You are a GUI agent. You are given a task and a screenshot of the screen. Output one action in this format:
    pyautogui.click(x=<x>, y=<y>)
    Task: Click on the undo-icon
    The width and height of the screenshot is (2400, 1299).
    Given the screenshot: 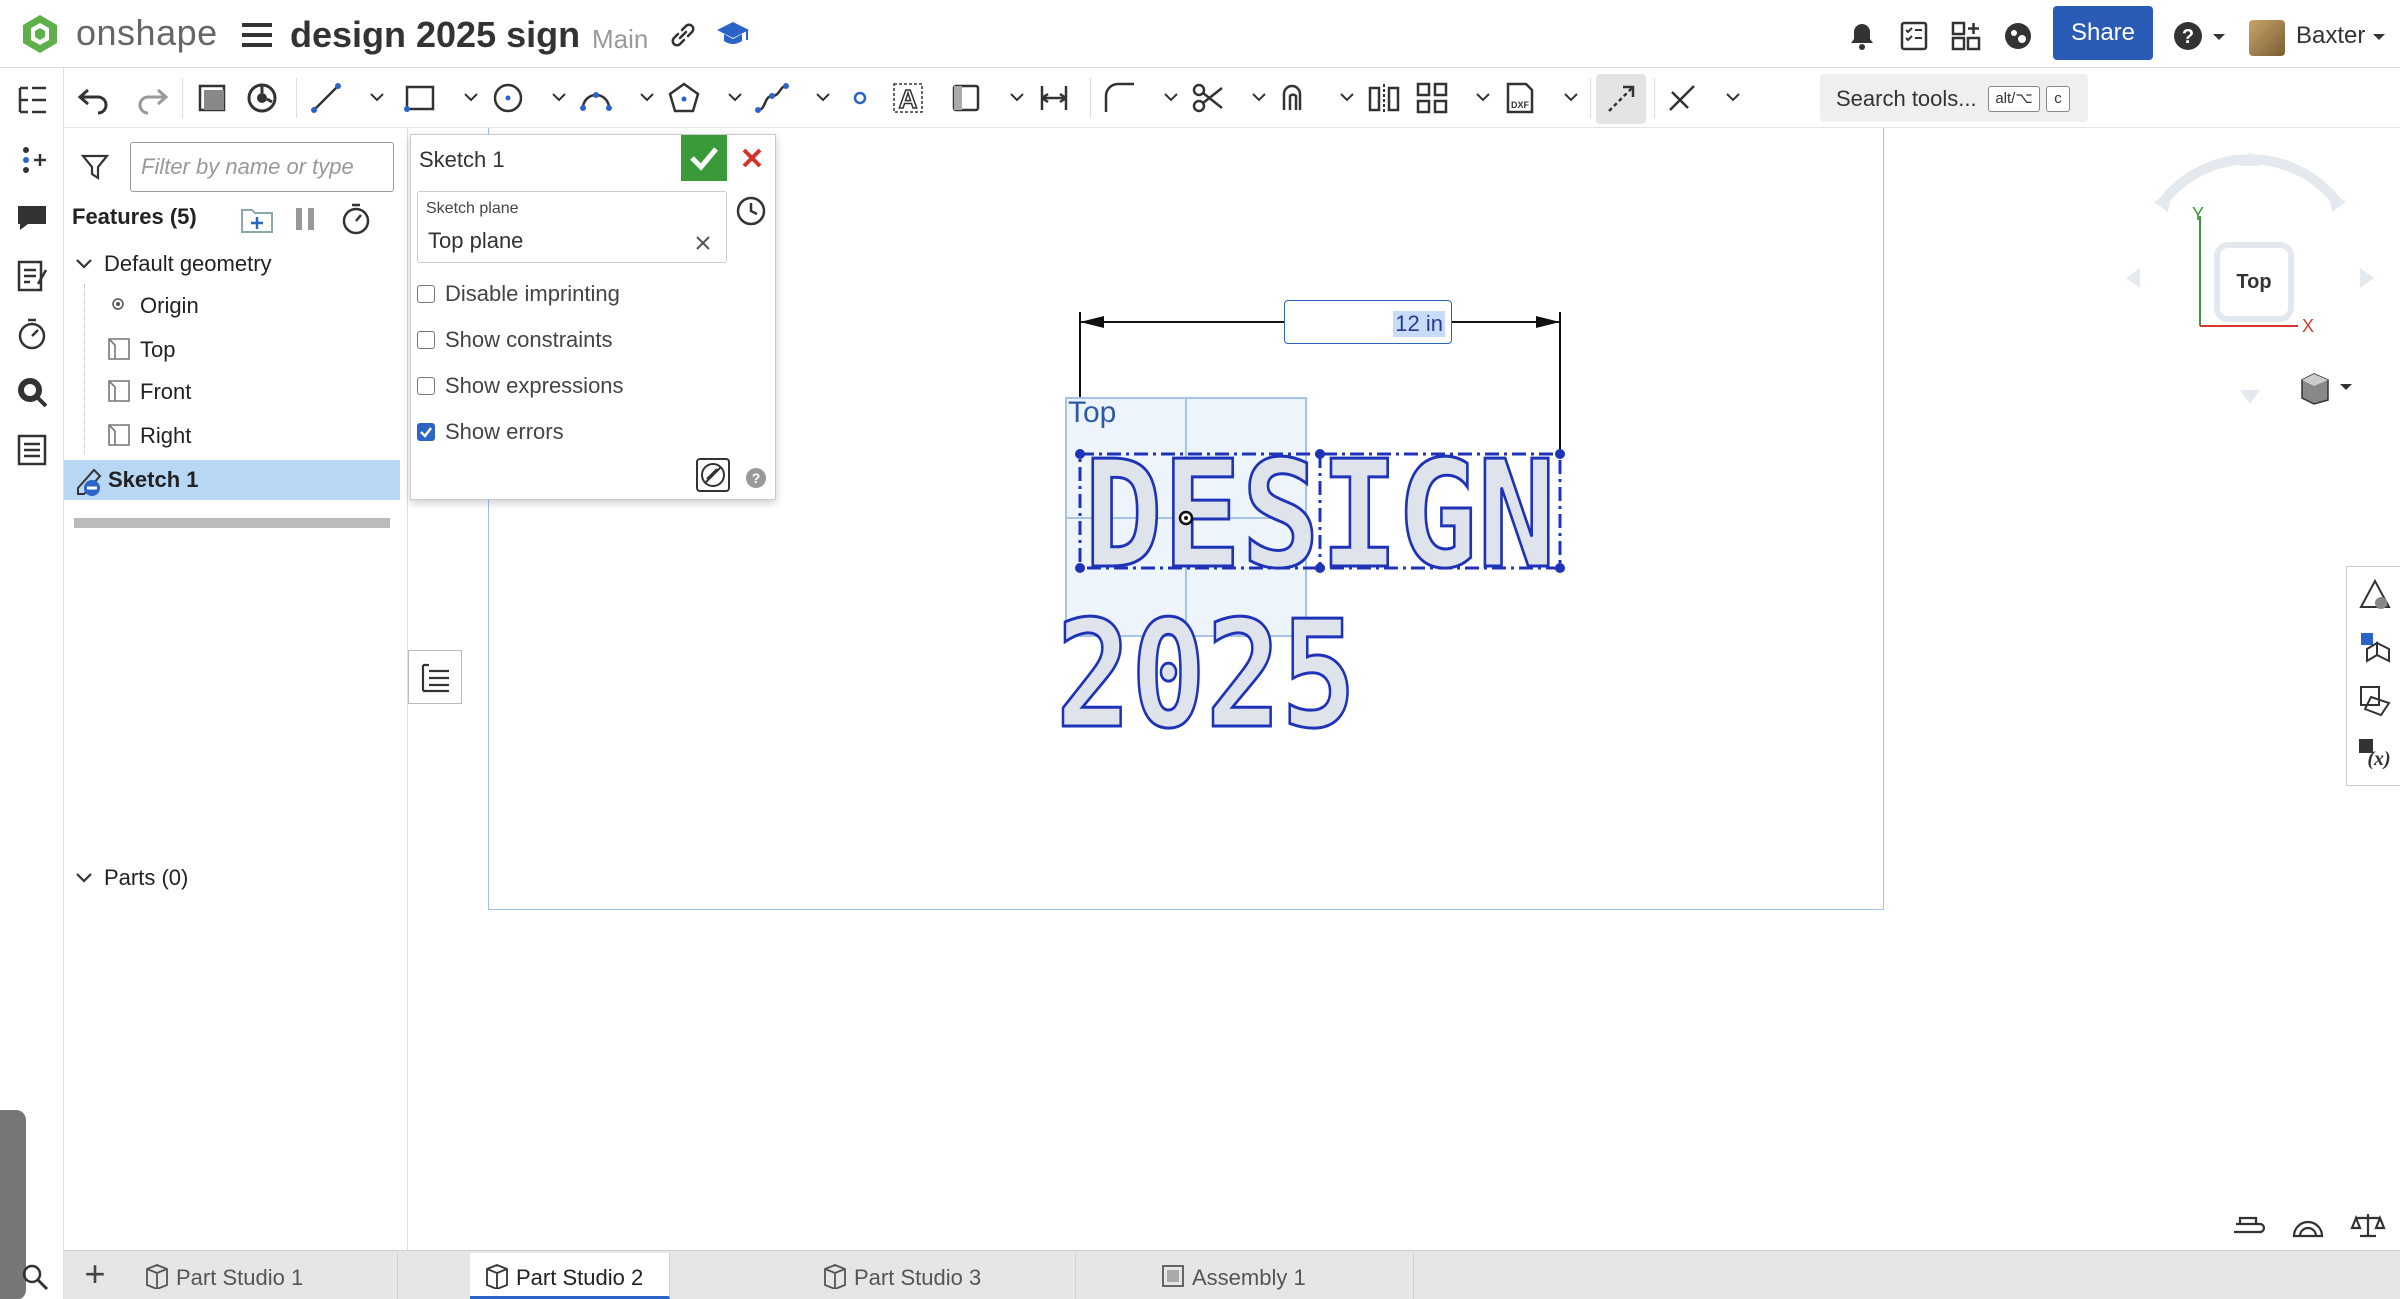 What is the action you would take?
    pyautogui.click(x=94, y=98)
    